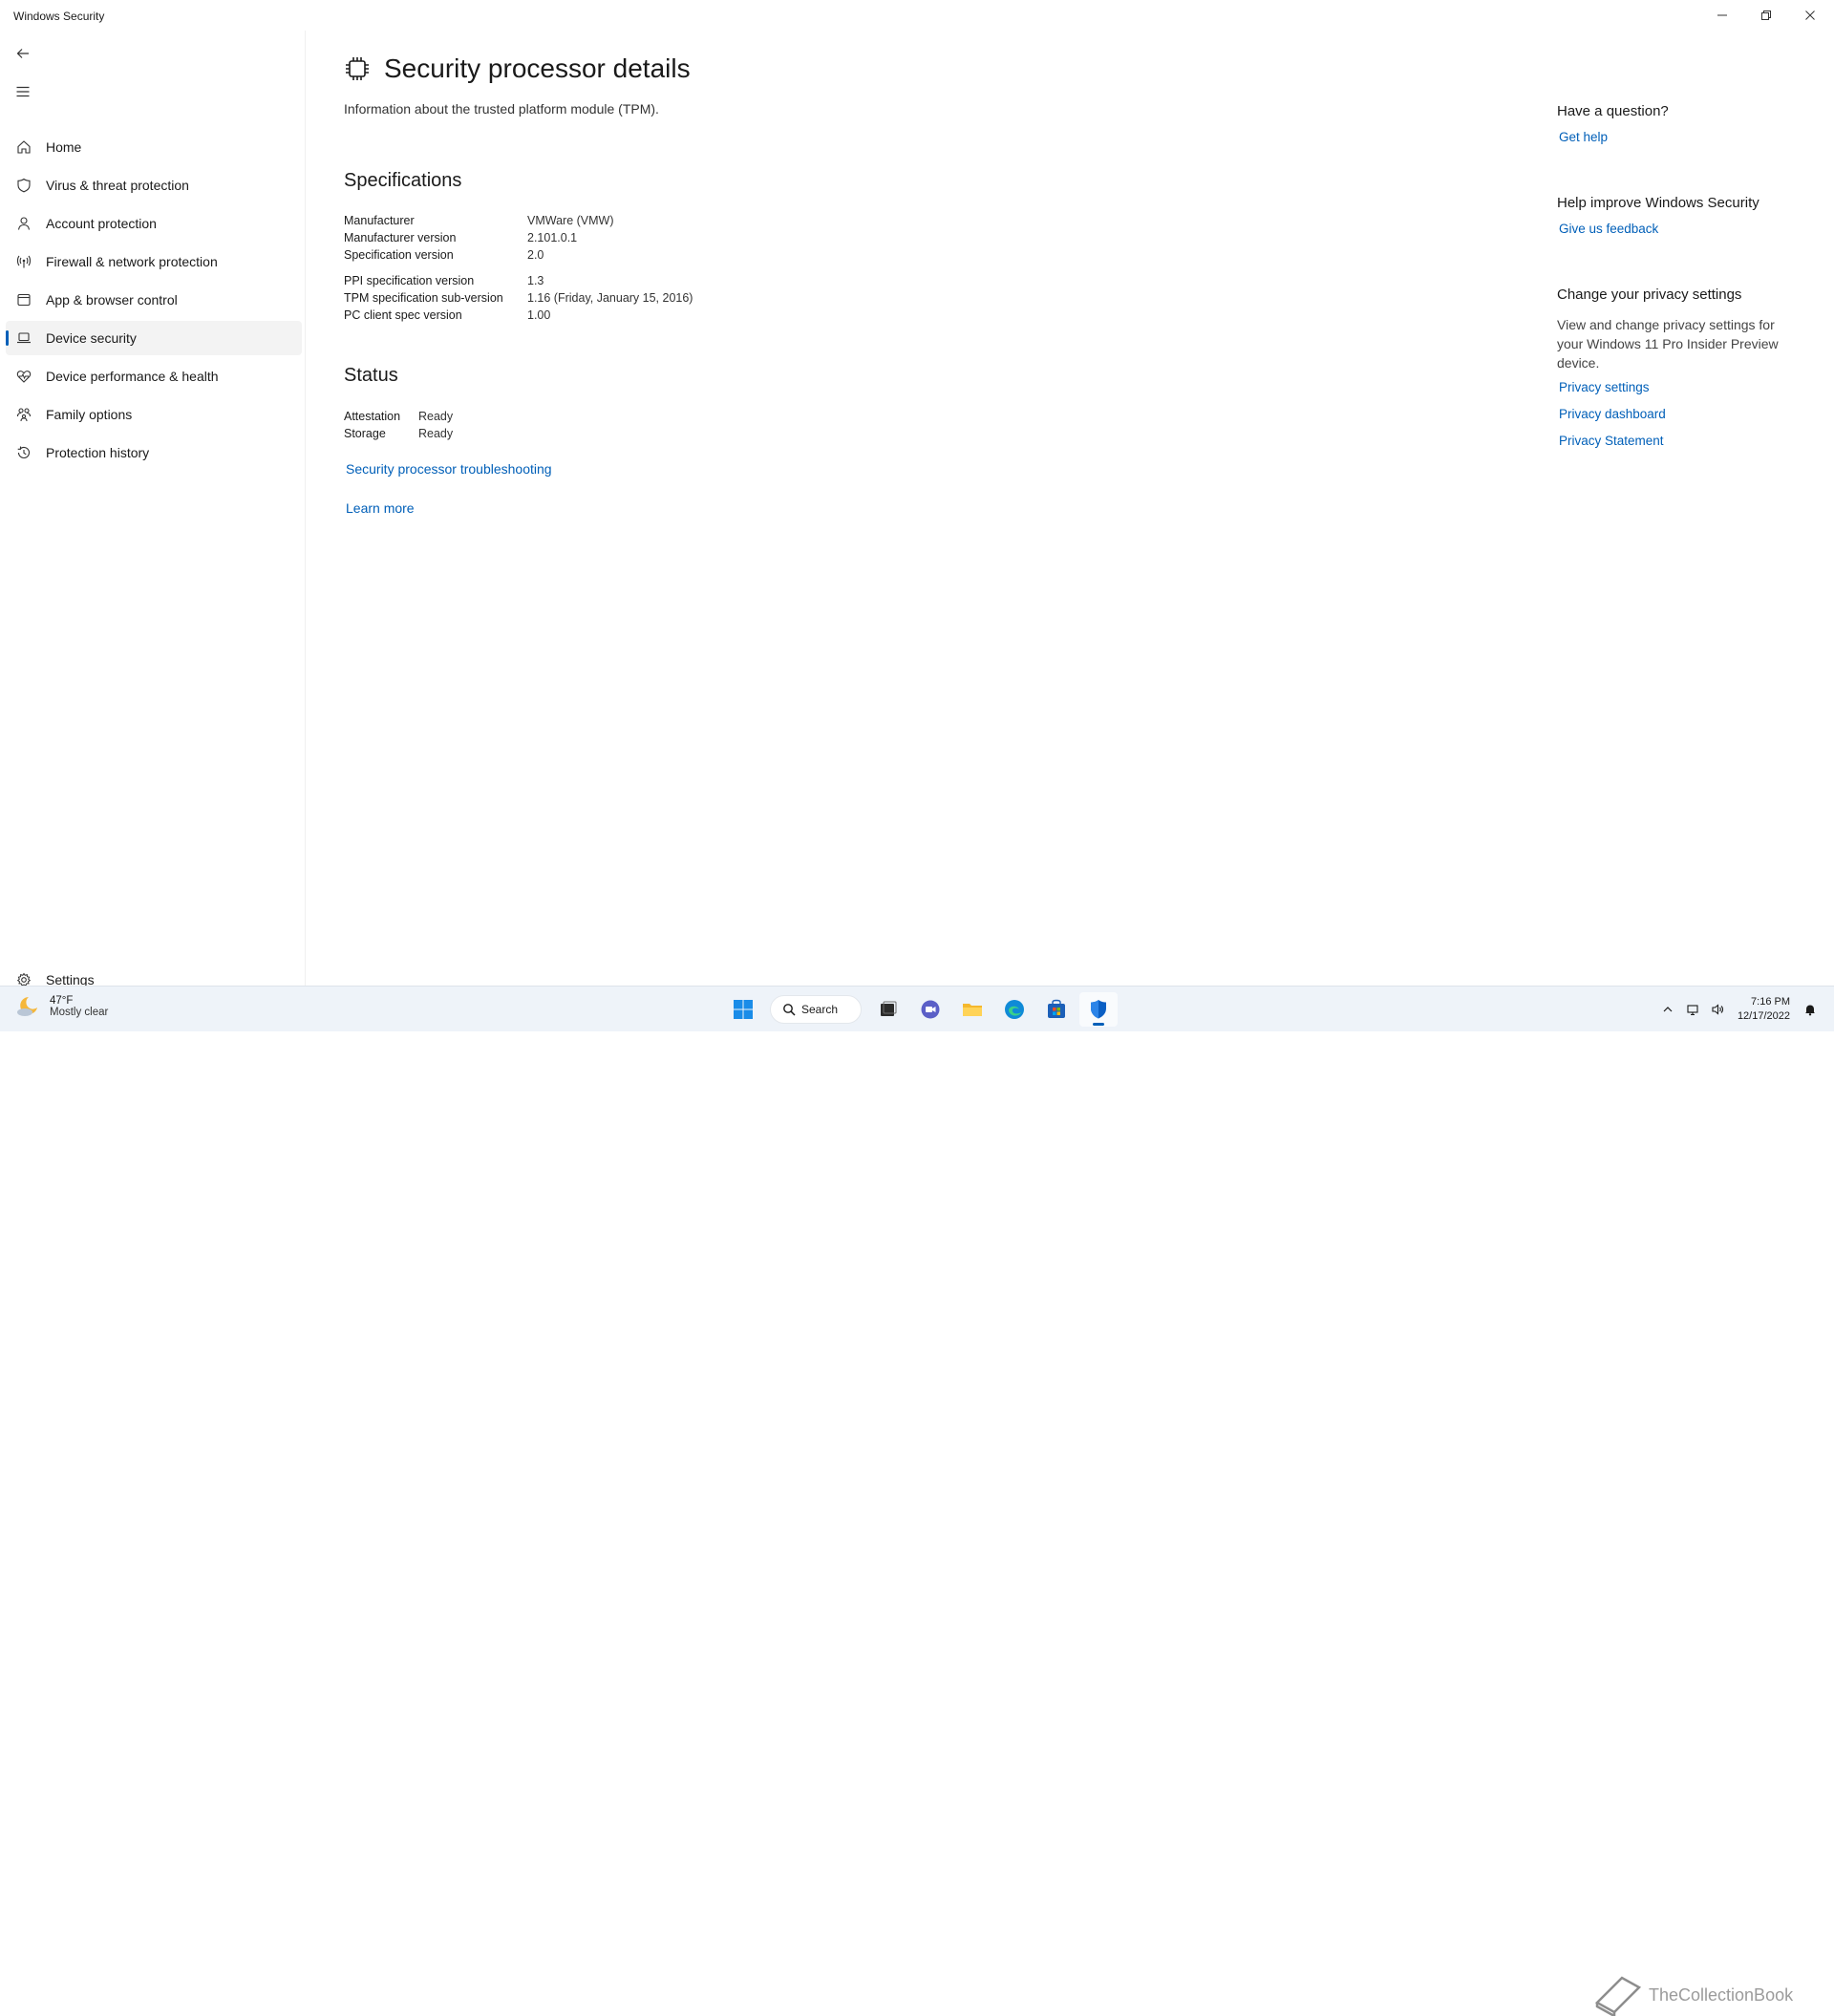  I want to click on back-button, so click(23, 53).